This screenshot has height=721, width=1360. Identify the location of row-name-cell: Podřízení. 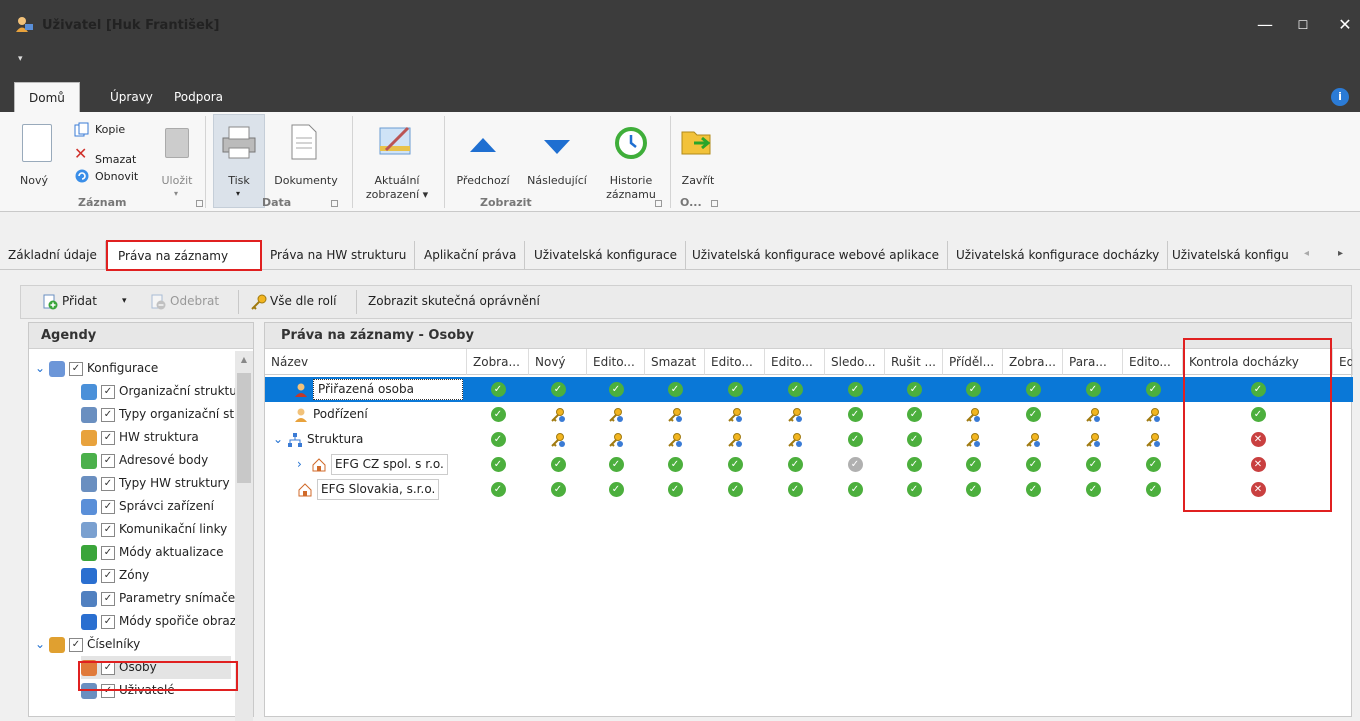
(366, 414).